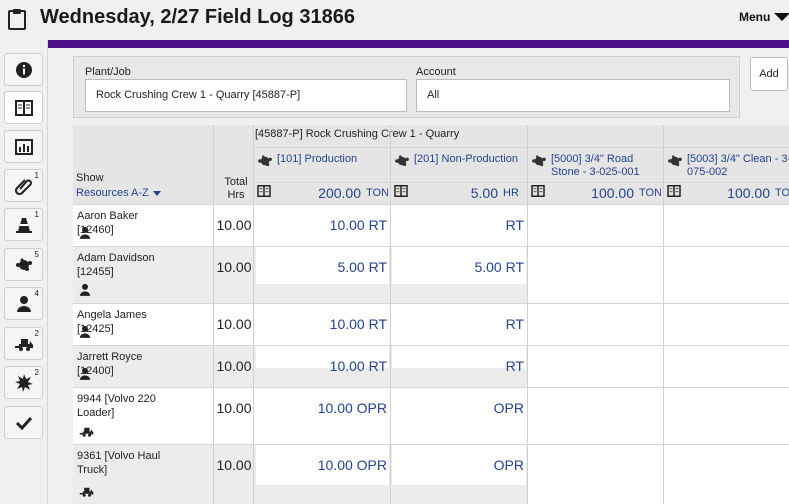 The height and width of the screenshot is (504, 789). I want to click on column-divider, so click(213, 314).